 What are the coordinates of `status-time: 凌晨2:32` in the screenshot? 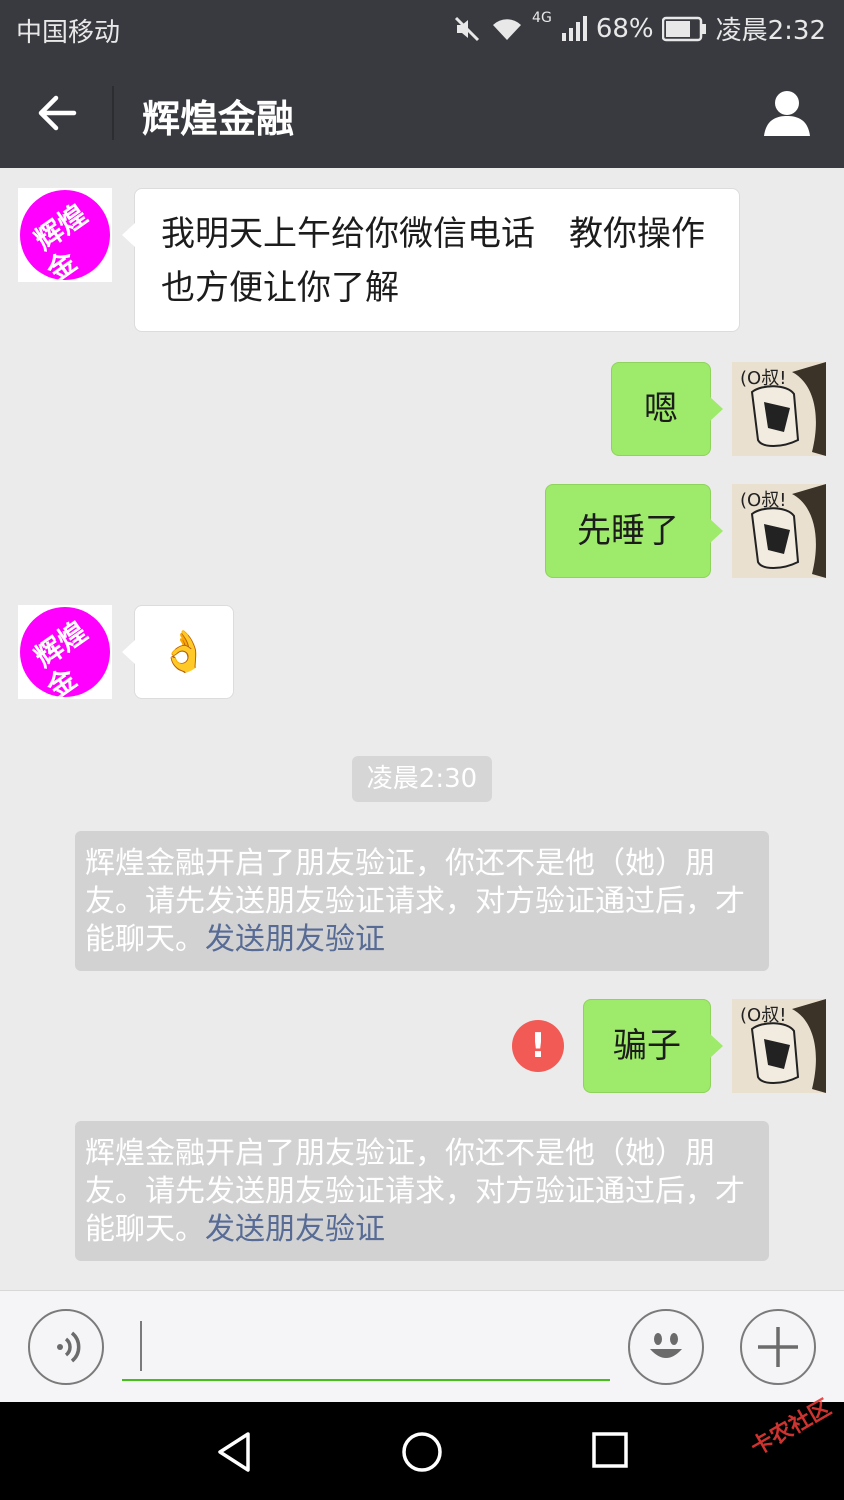 It's located at (770, 31).